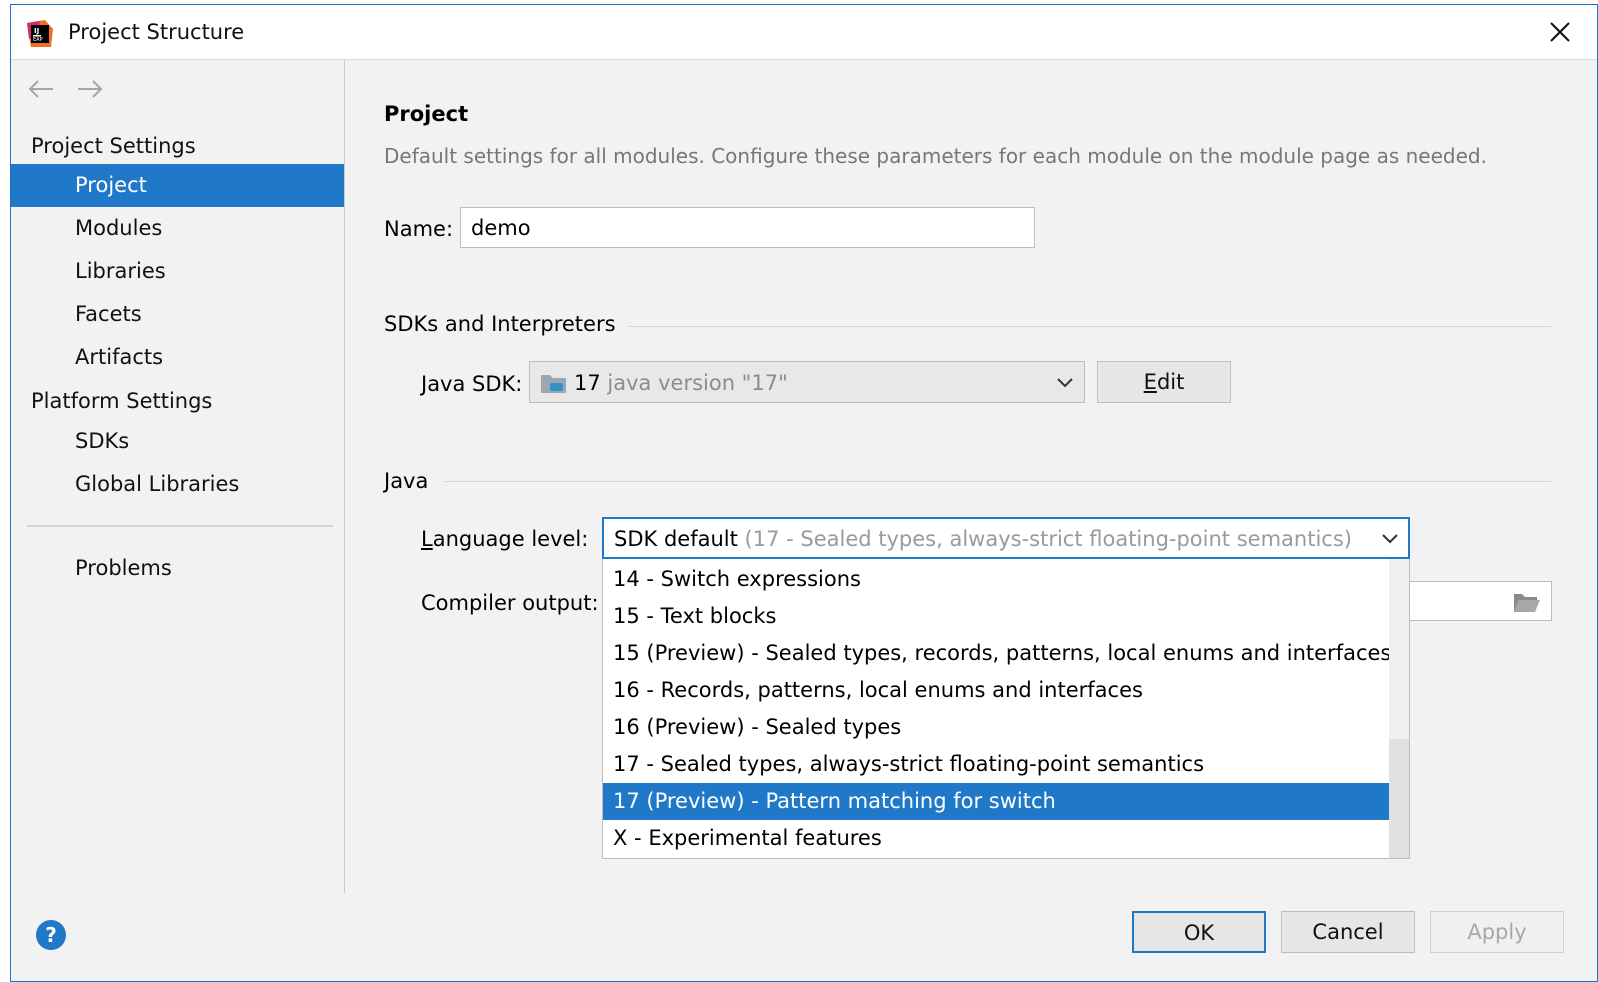 The width and height of the screenshot is (1598, 982). I want to click on language-level-option: 14 - Switch expressions, so click(996, 579).